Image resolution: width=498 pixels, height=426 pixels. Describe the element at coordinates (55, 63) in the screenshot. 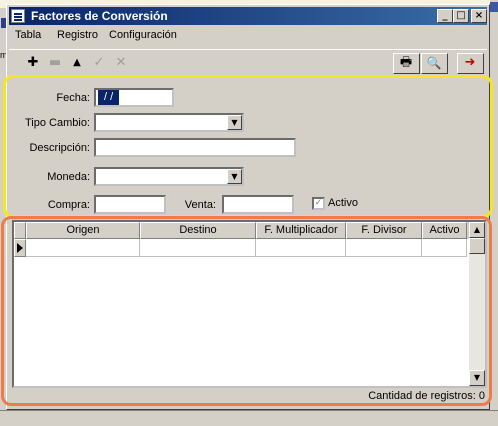

I see `minus-icon: ▬` at that location.